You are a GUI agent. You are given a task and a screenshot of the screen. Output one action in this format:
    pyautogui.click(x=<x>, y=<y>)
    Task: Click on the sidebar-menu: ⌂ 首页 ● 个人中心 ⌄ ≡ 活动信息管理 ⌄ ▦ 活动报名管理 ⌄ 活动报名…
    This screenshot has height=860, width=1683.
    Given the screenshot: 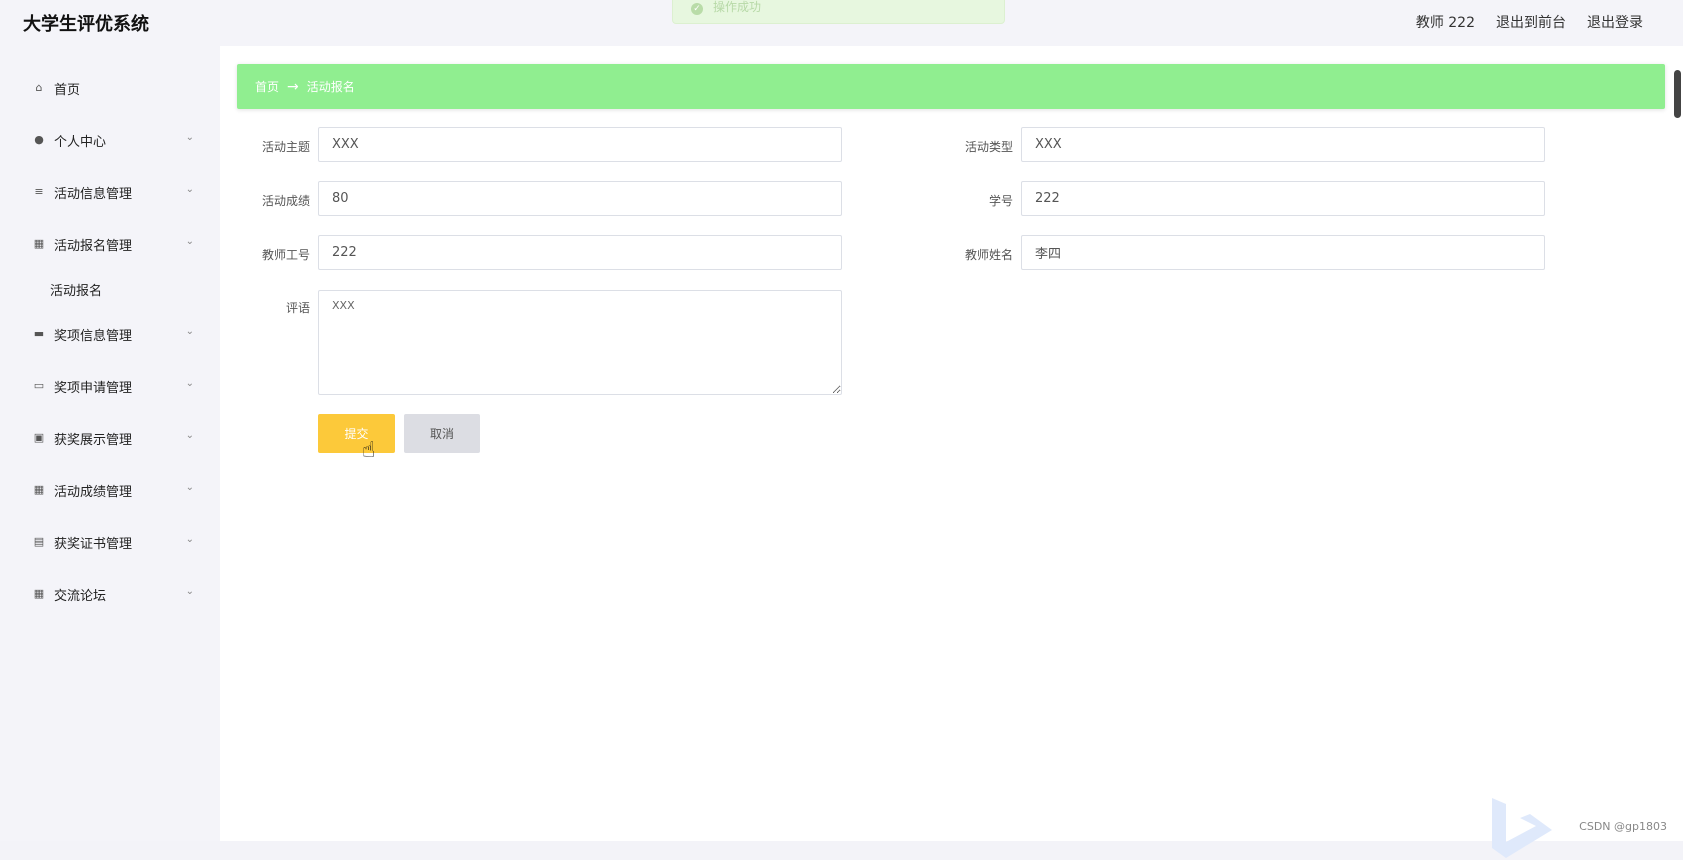 What is the action you would take?
    pyautogui.click(x=107, y=341)
    